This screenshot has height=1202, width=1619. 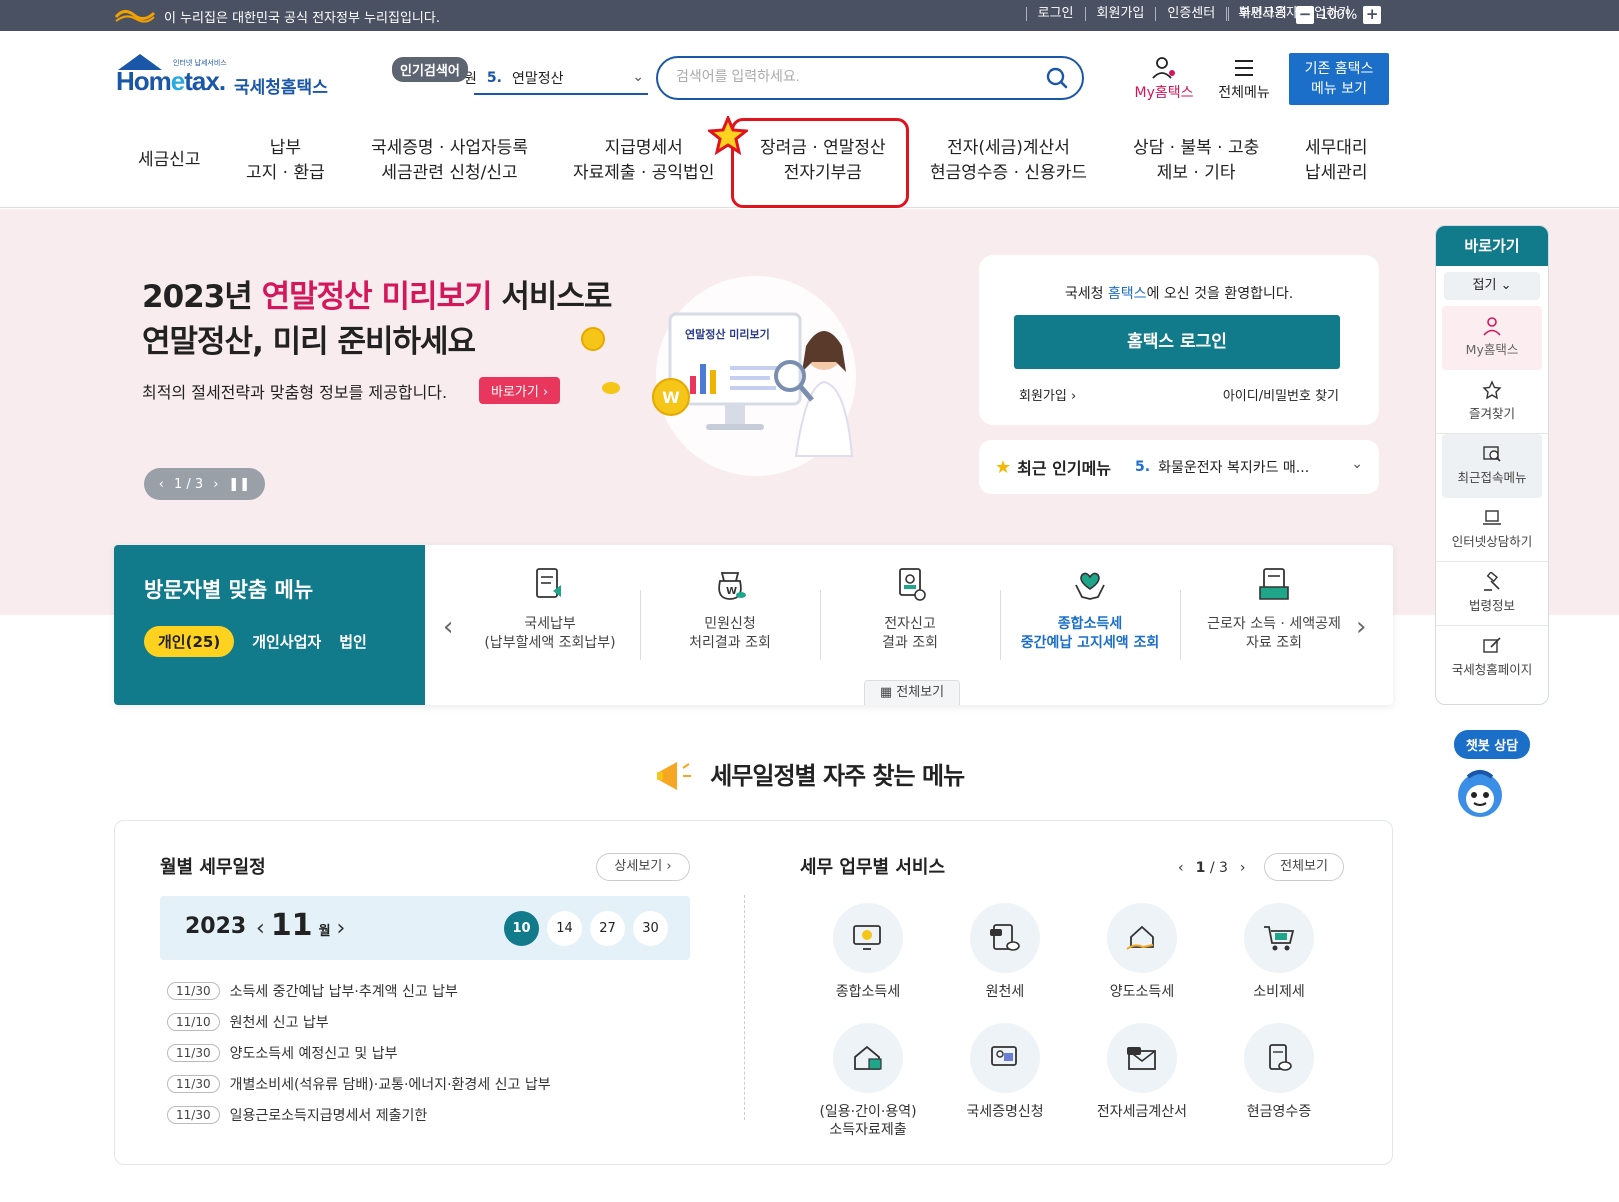 I want to click on hero-title: 2023년 연말정산 미리보기 서비스로, so click(x=377, y=297).